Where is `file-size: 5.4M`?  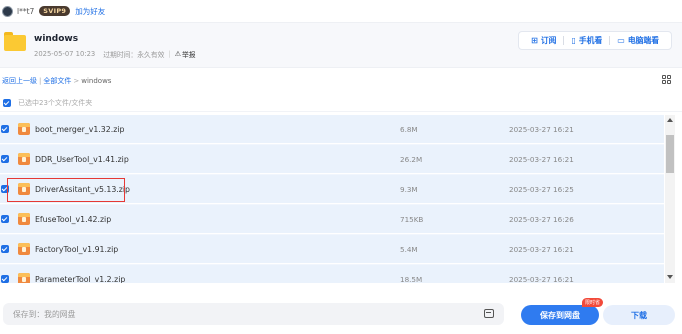 file-size: 5.4M is located at coordinates (409, 249).